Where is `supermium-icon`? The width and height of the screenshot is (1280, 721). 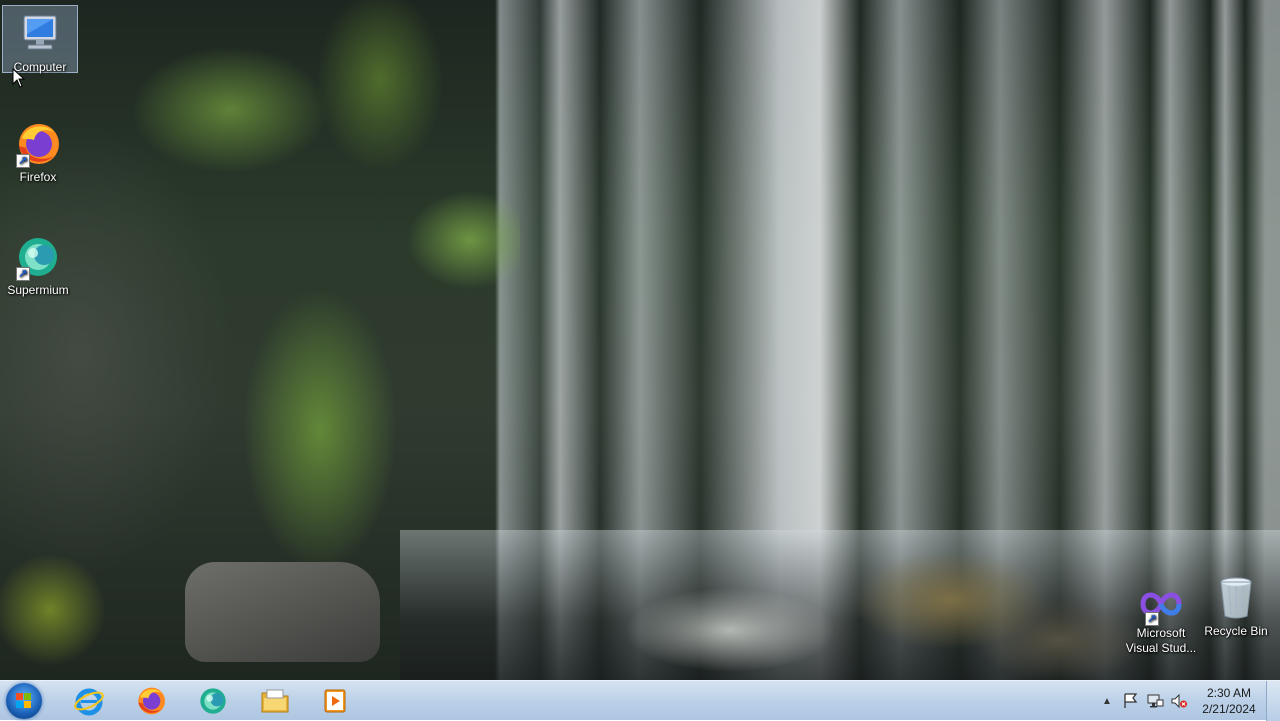 supermium-icon is located at coordinates (213, 701).